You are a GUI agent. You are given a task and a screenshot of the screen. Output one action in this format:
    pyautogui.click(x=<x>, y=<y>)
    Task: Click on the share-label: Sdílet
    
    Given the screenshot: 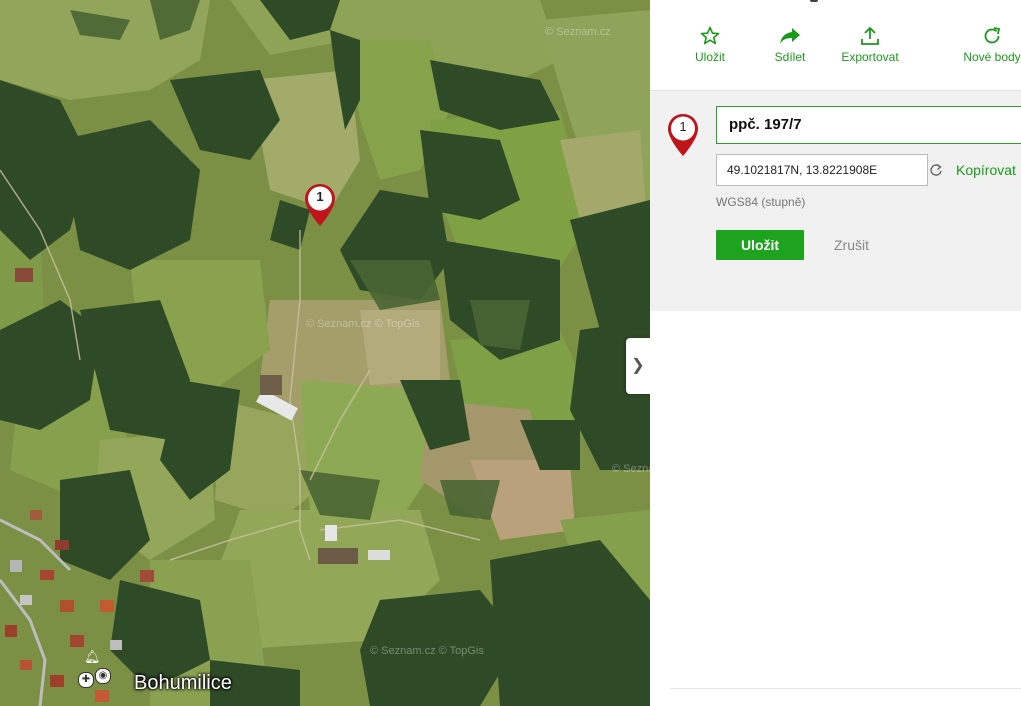 What is the action you would take?
    pyautogui.click(x=790, y=57)
    